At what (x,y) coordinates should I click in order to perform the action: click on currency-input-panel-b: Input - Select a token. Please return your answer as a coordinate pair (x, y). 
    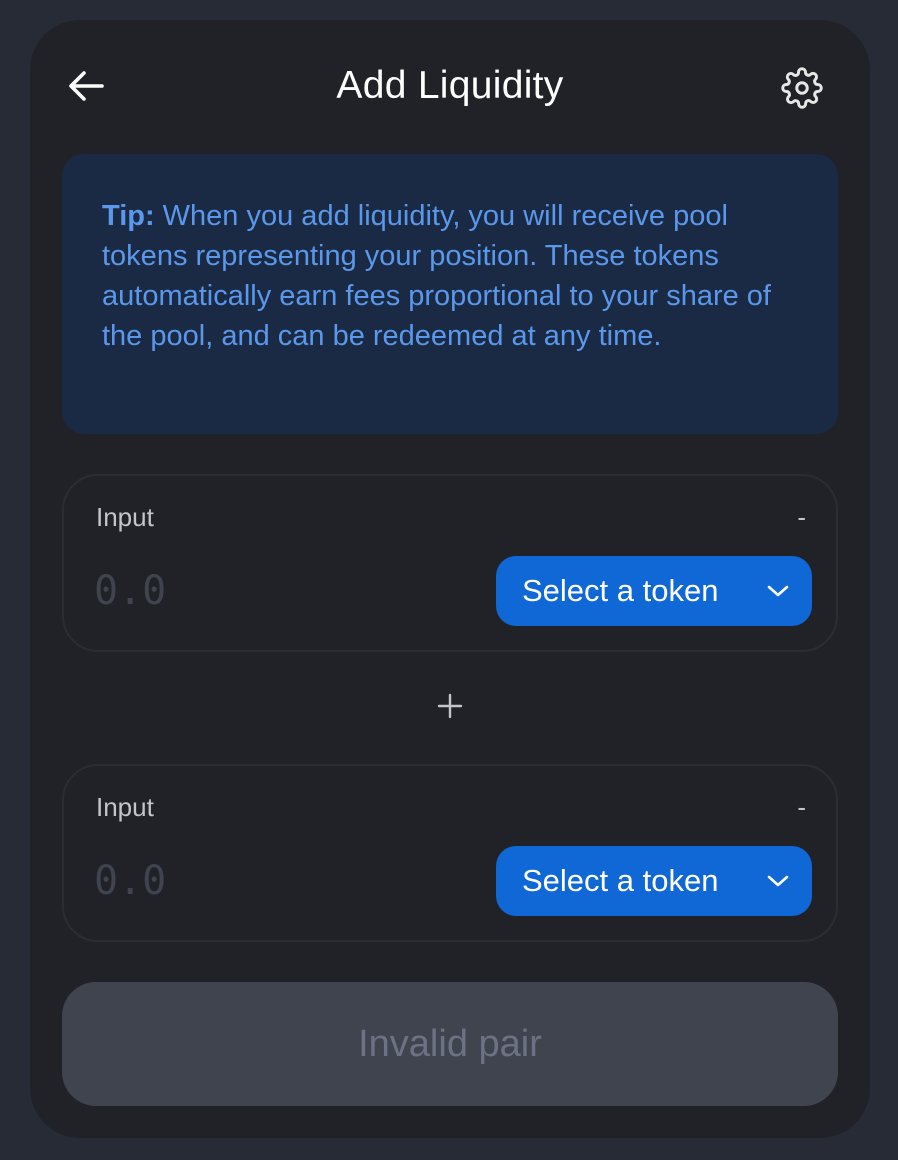
    Looking at the image, I should click on (450, 853).